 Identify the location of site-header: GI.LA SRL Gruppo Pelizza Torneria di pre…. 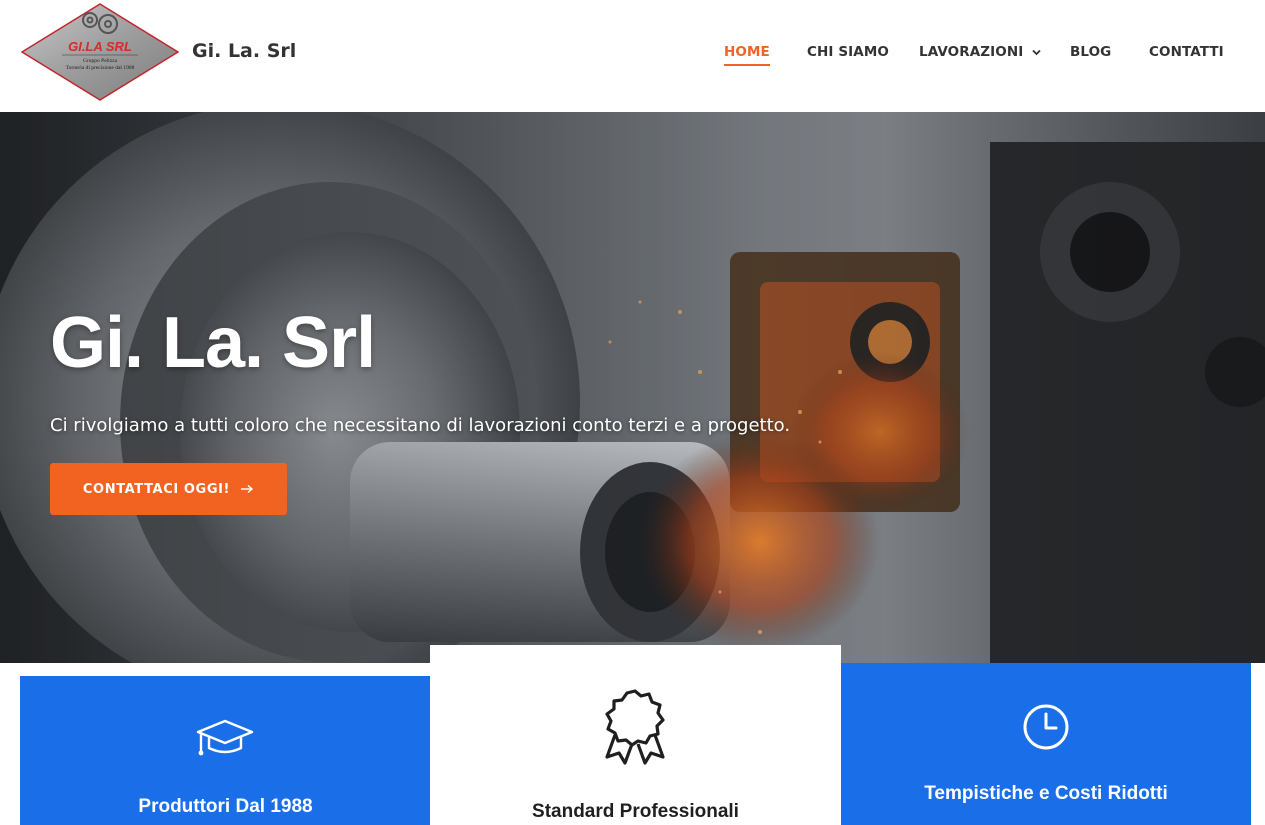
(632, 56).